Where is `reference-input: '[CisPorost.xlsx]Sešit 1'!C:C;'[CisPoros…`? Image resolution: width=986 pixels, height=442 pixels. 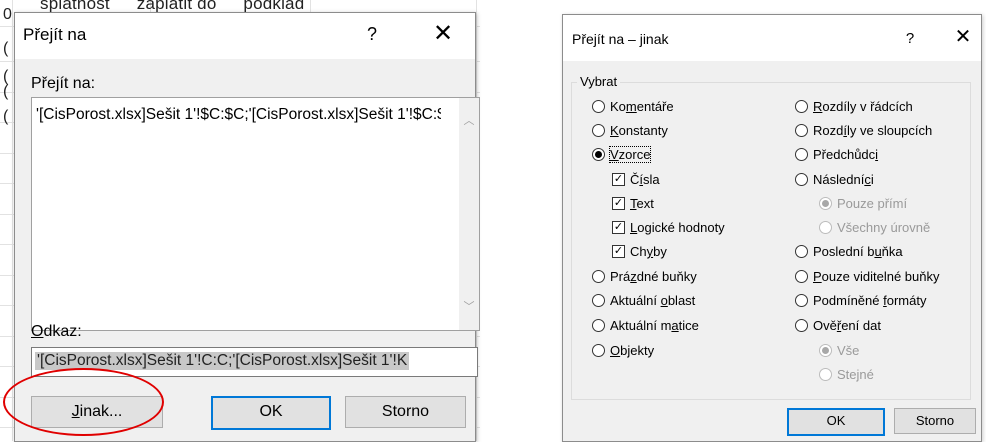
reference-input: '[CisPorost.xlsx]Sešit 1'!C:C;'[CisPoros… is located at coordinates (254, 362).